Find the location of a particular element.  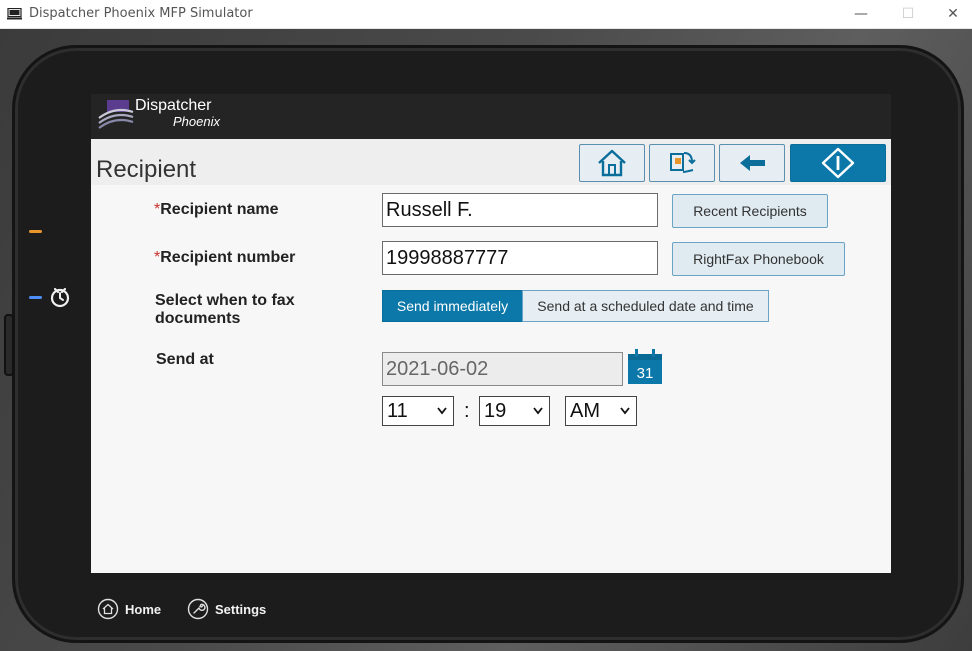

dispatcher-logo-icon is located at coordinates (116, 114).